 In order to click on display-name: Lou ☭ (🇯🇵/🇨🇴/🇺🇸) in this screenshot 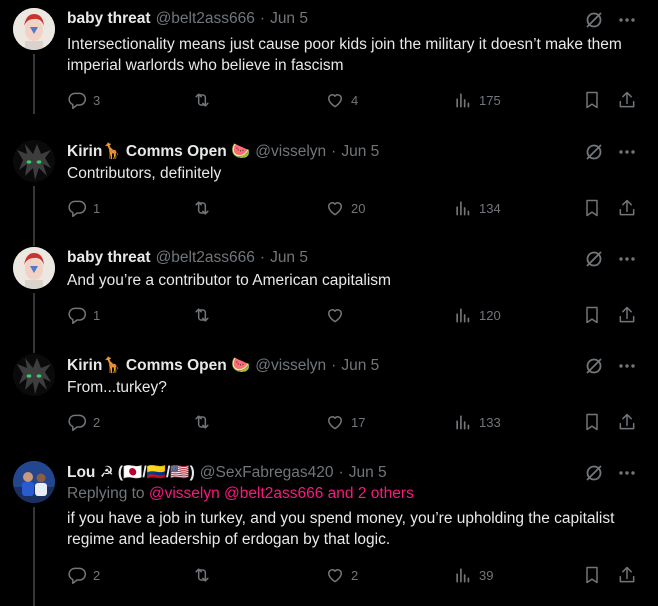, I will do `click(131, 472)`.